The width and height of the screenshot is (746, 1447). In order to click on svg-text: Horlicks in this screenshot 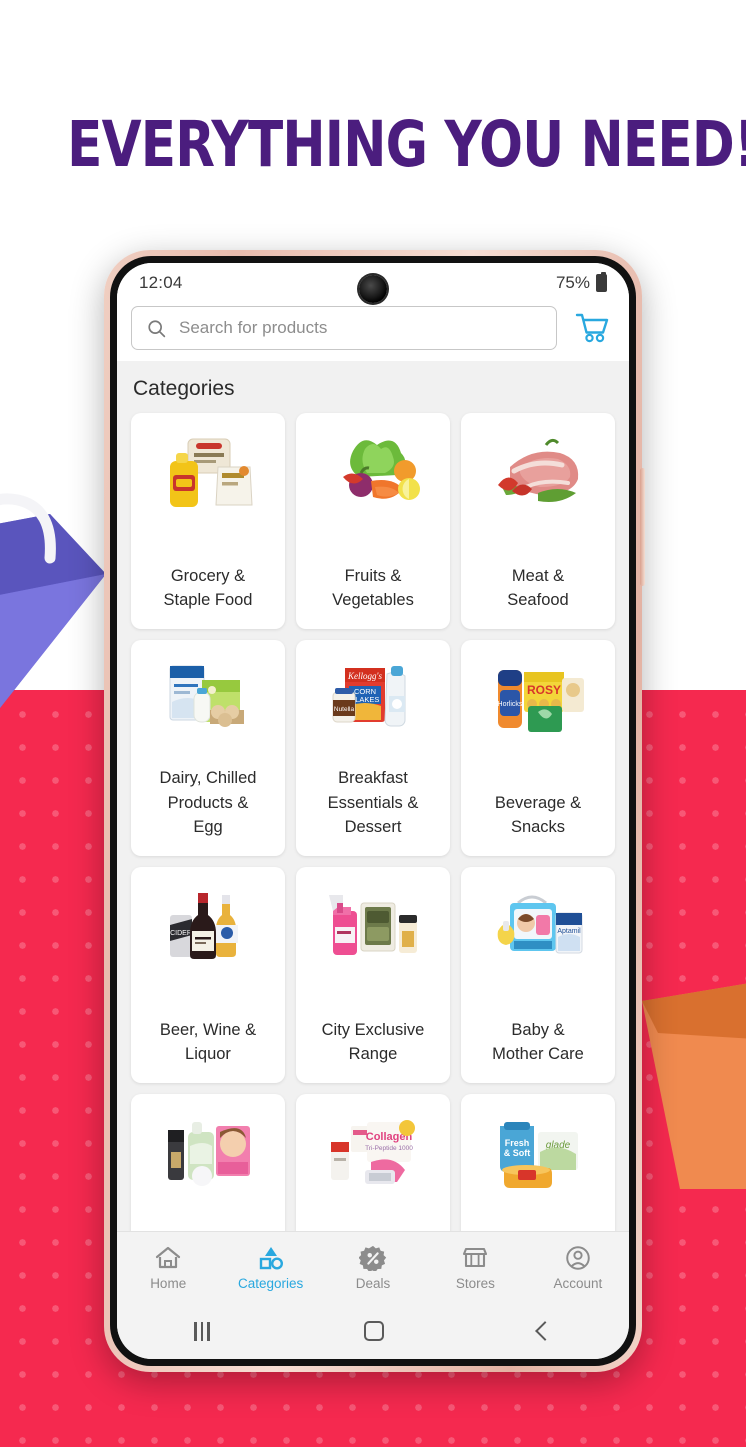, I will do `click(510, 704)`.